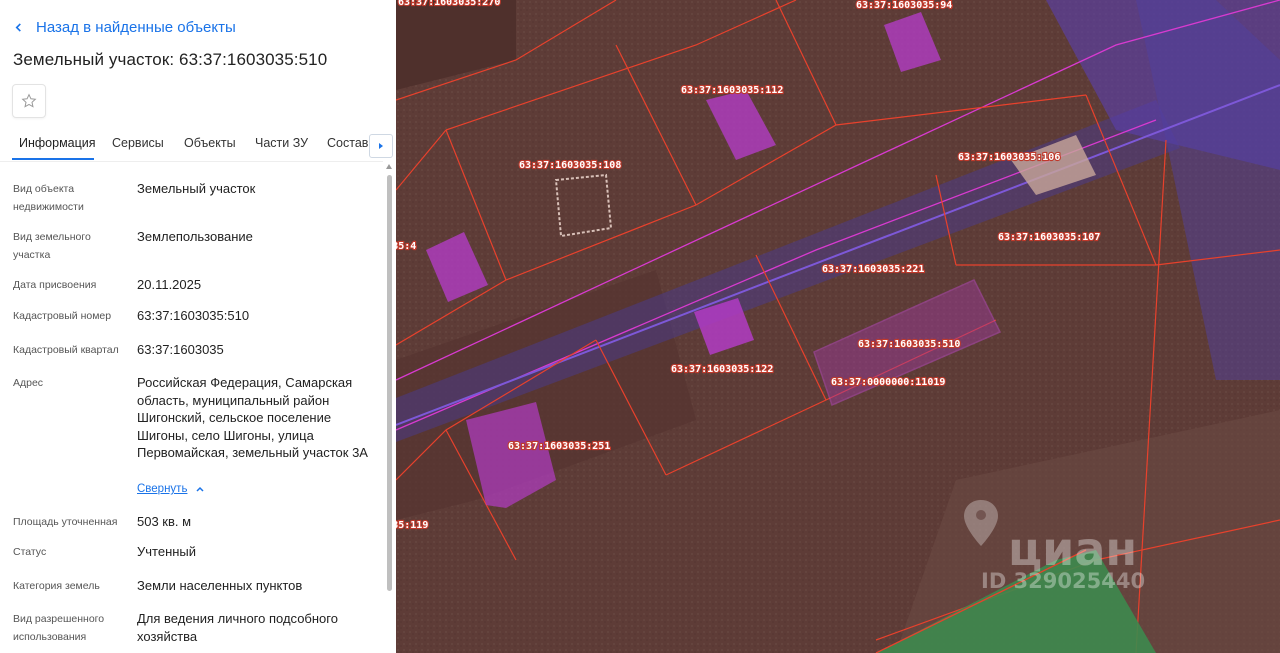 The height and width of the screenshot is (653, 1280). What do you see at coordinates (30, 552) in the screenshot?
I see `field-label: Статус` at bounding box center [30, 552].